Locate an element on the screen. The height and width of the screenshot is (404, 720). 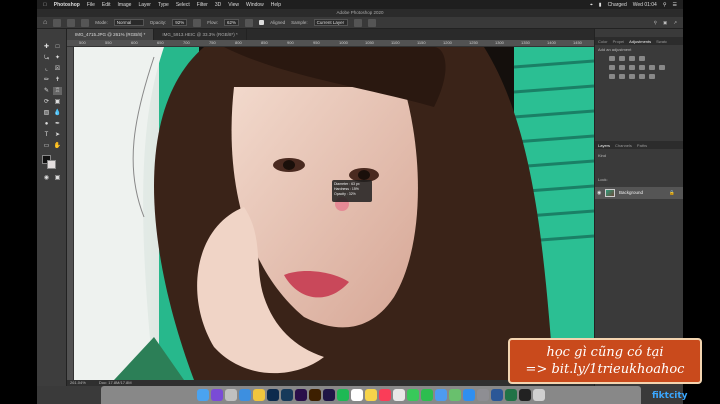
photos-icon is located at coordinates (399, 395).